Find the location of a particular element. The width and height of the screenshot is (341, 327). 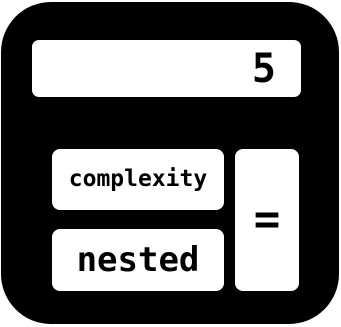

complexity-key: complexity is located at coordinates (138, 179).